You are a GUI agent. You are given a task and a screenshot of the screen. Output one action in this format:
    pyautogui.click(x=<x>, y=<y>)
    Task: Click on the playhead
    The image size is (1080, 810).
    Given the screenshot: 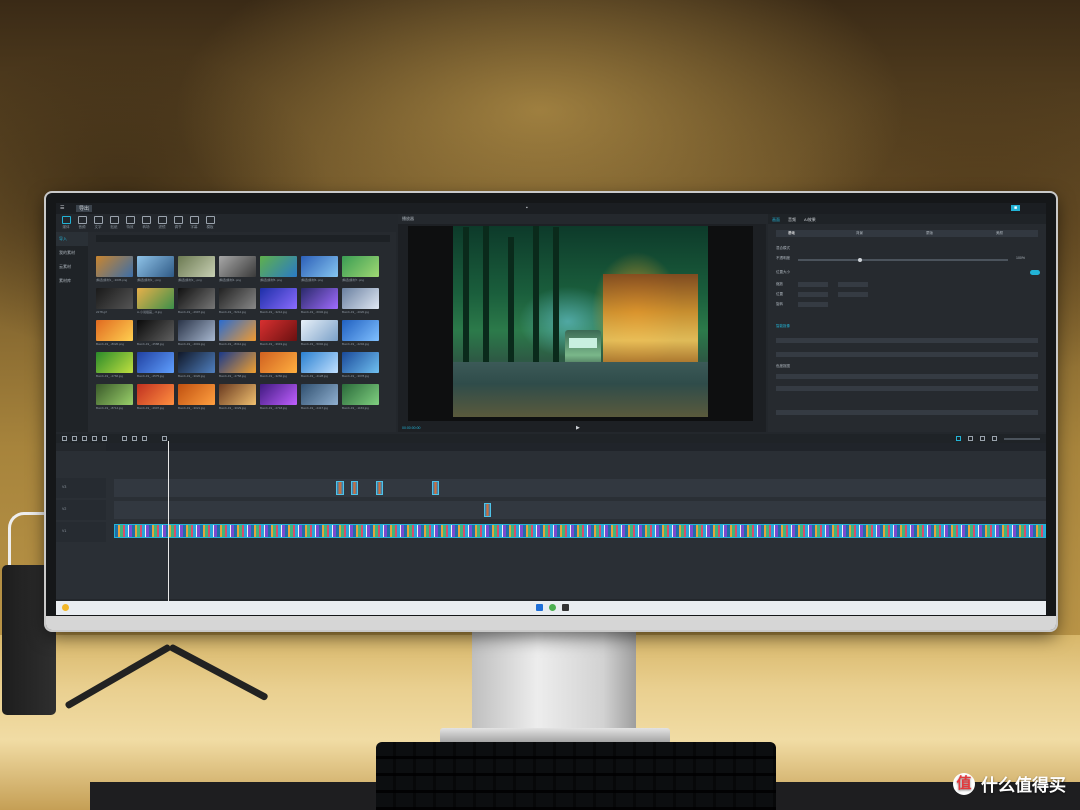 What is the action you would take?
    pyautogui.click(x=168, y=521)
    